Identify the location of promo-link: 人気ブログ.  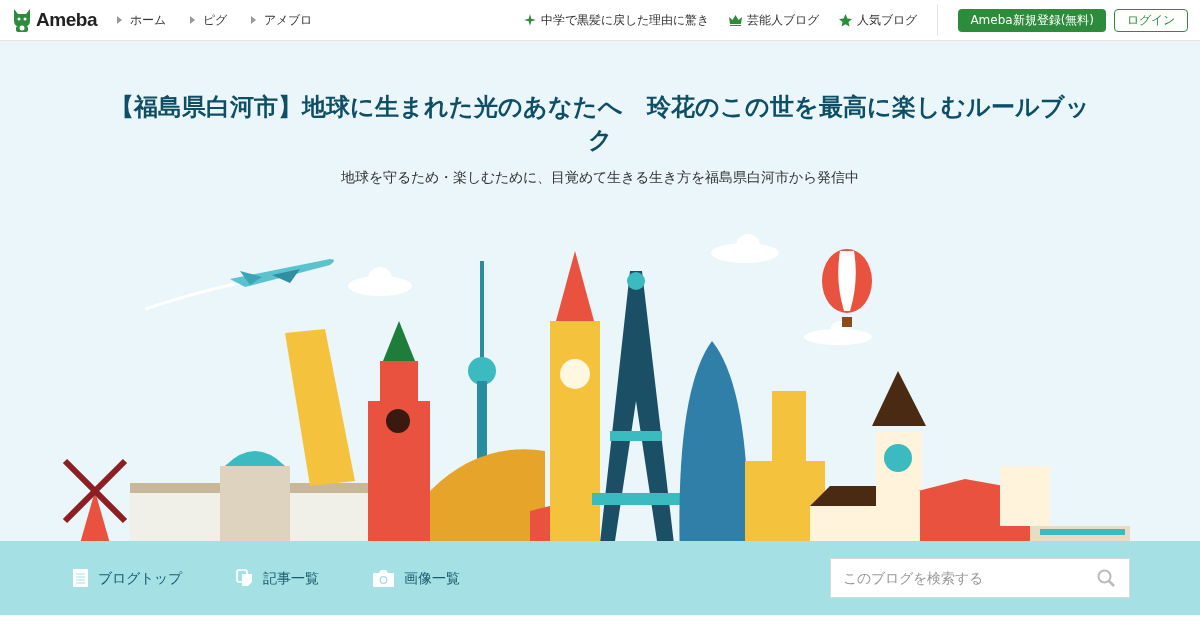
(878, 20).